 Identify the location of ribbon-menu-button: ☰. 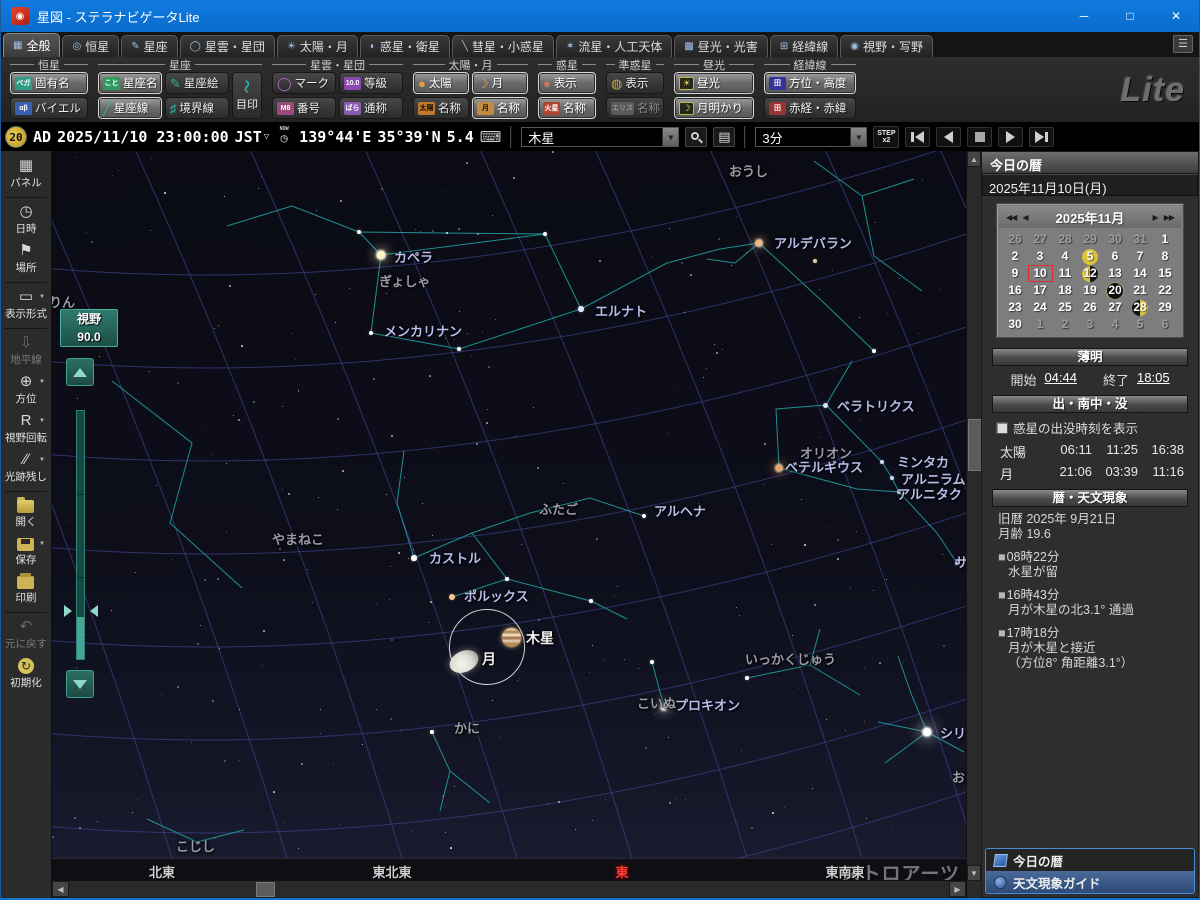
(1183, 44).